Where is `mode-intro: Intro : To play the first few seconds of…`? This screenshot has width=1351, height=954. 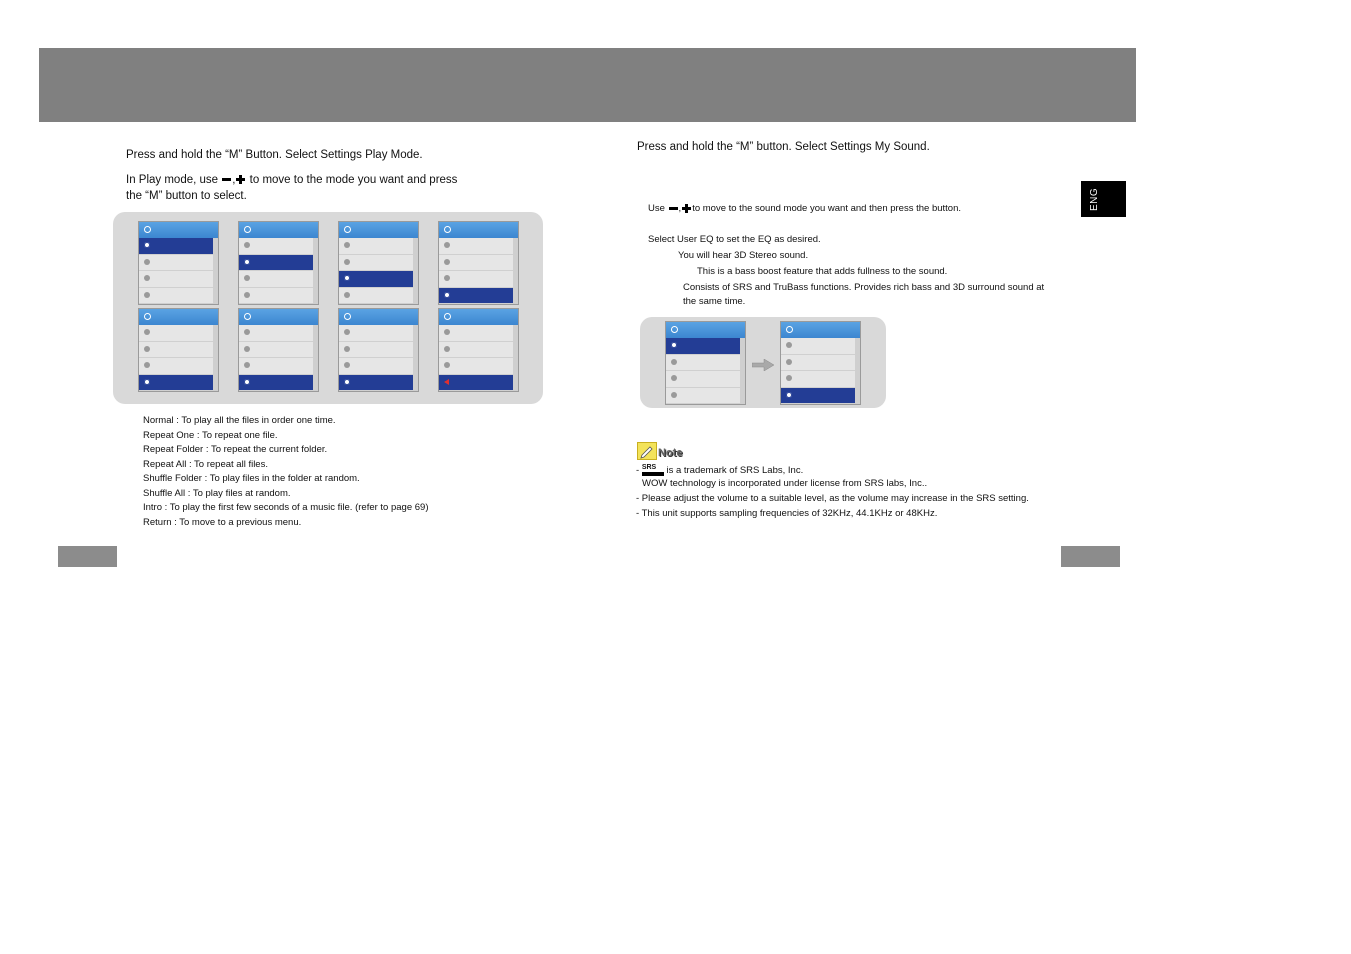
mode-intro: Intro : To play the first few seconds of… is located at coordinates (286, 507).